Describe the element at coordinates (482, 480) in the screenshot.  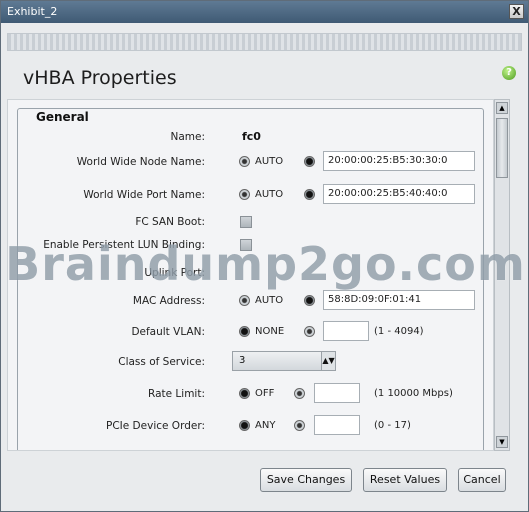
I see `cancel-button: Cancel` at that location.